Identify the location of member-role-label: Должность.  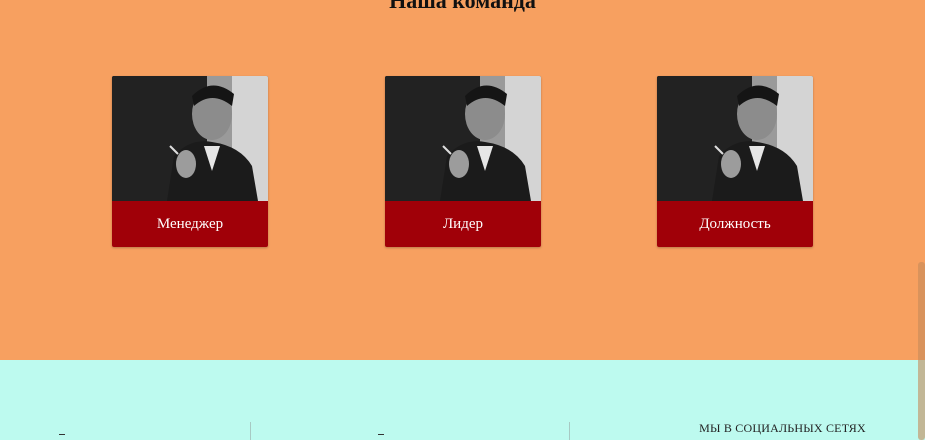
(735, 224).